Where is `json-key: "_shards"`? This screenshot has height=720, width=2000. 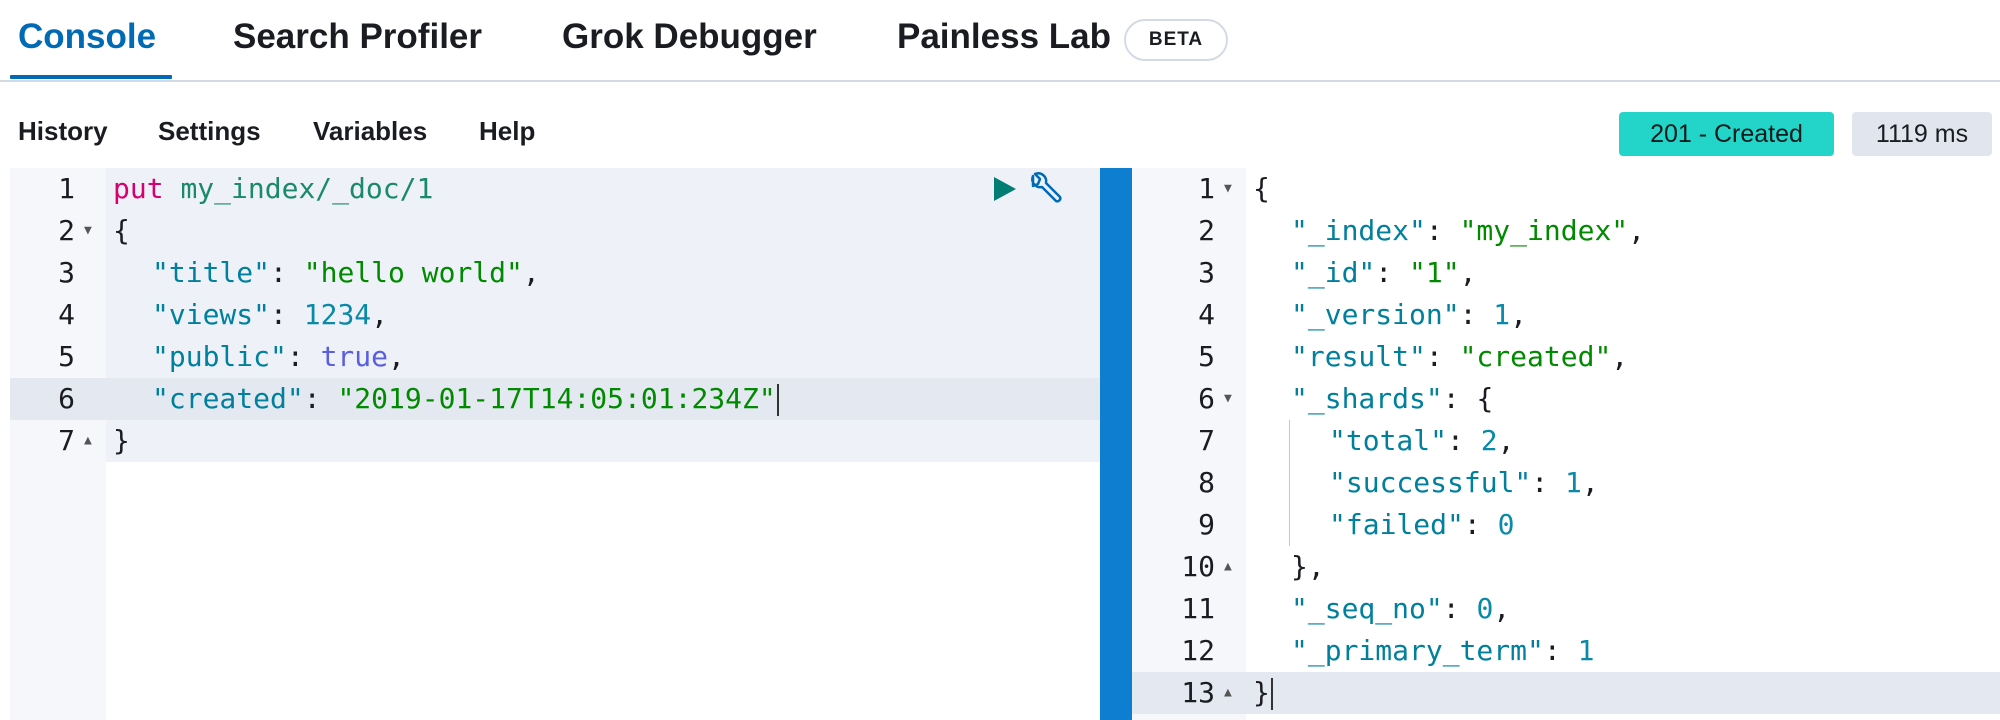
json-key: "_shards" is located at coordinates (1367, 398).